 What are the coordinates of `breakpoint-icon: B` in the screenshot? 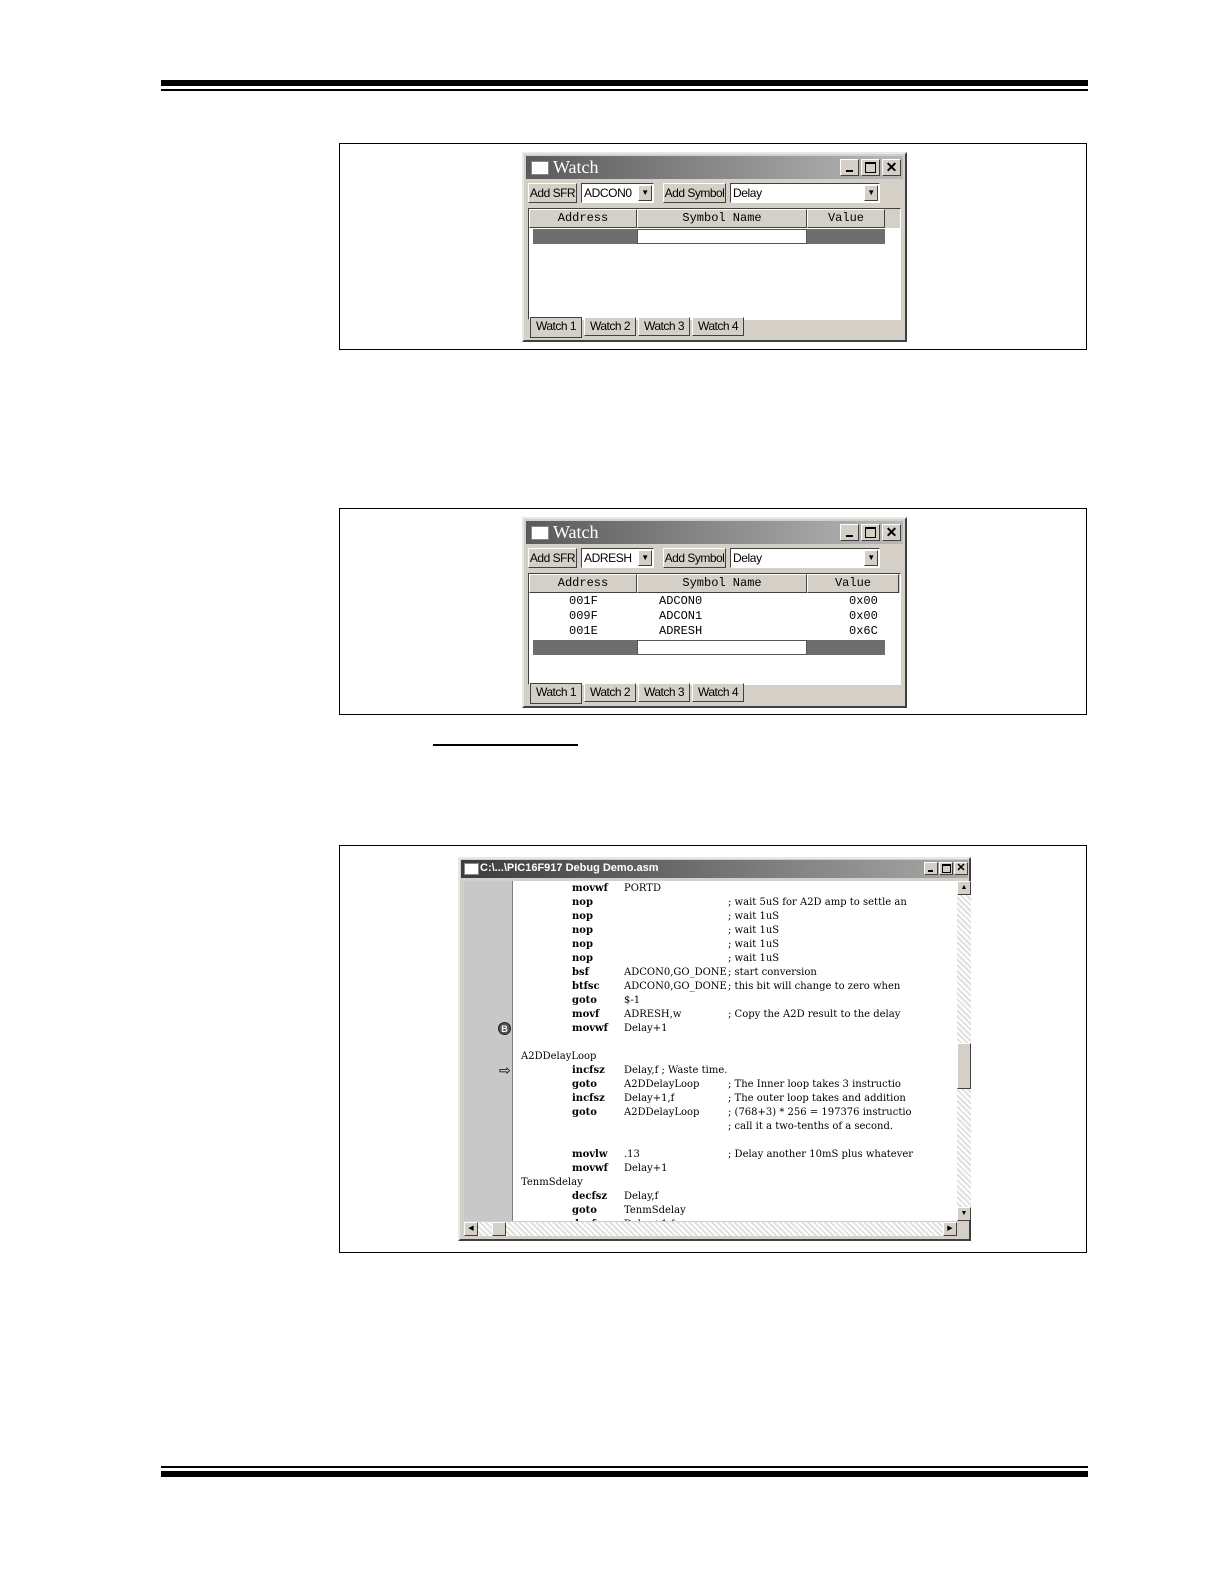 It's located at (504, 1028).